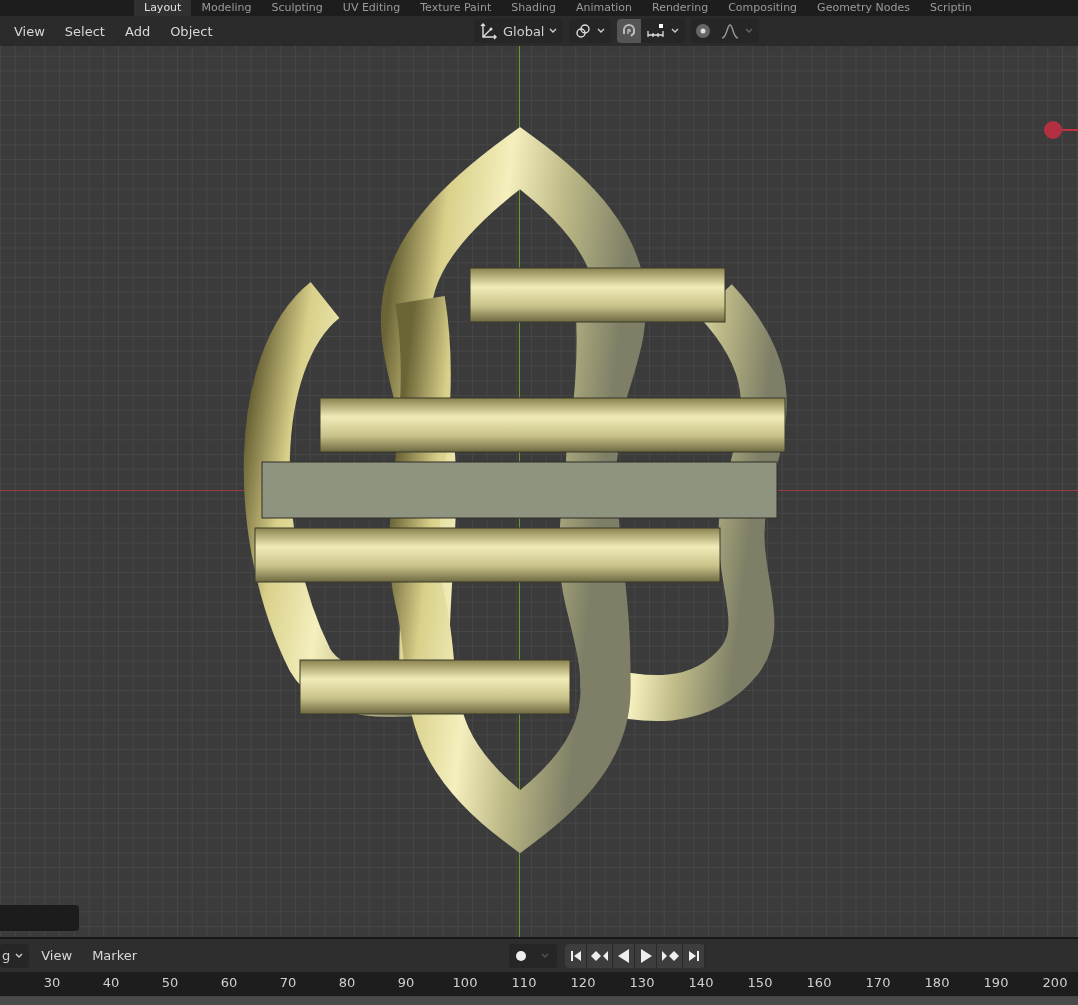 This screenshot has width=1078, height=1005. What do you see at coordinates (163, 8) in the screenshot?
I see `workspace-tab: Layout` at bounding box center [163, 8].